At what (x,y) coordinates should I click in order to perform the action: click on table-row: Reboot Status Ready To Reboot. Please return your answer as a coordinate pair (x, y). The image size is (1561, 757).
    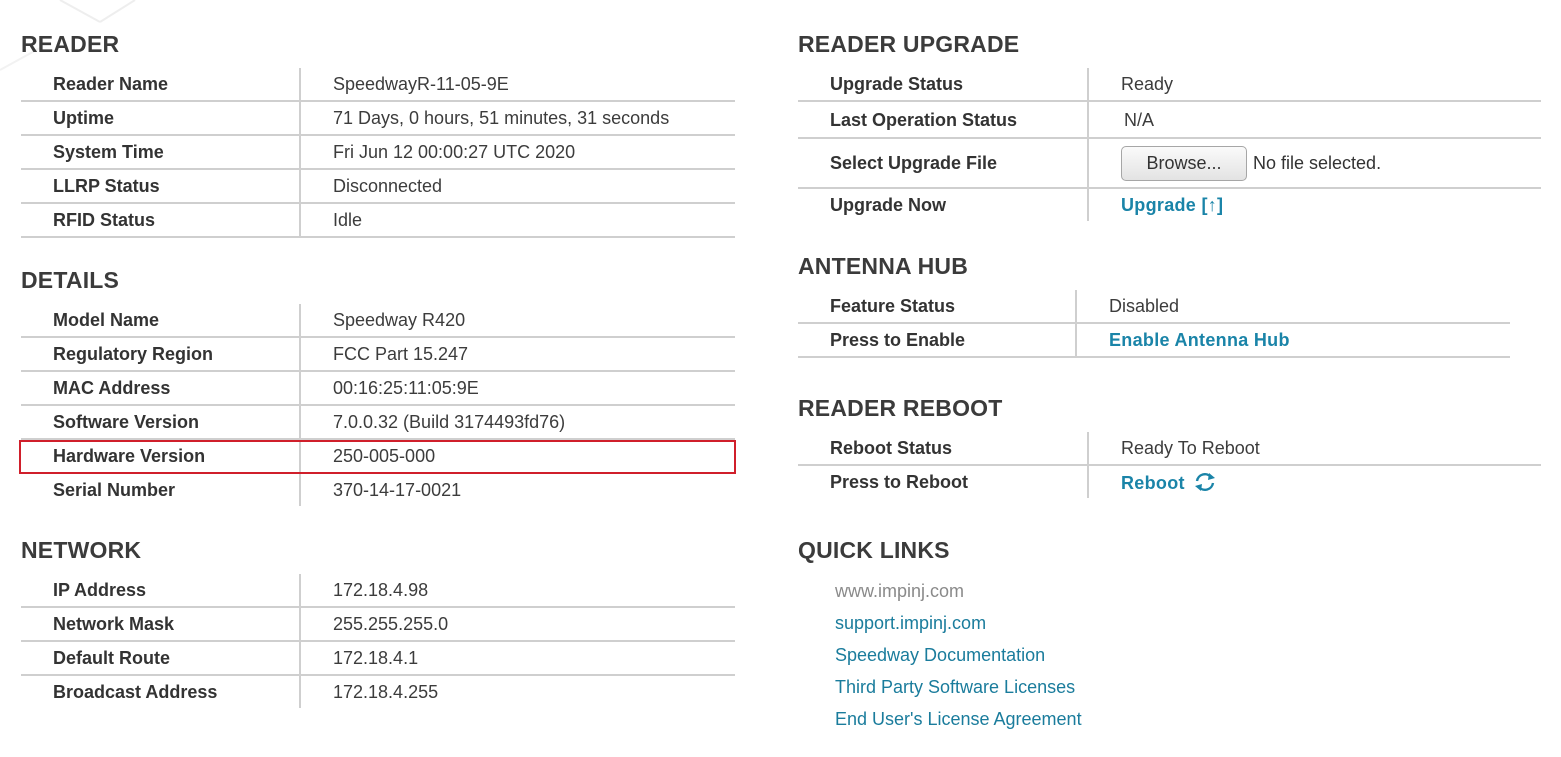
    Looking at the image, I should click on (1169, 448).